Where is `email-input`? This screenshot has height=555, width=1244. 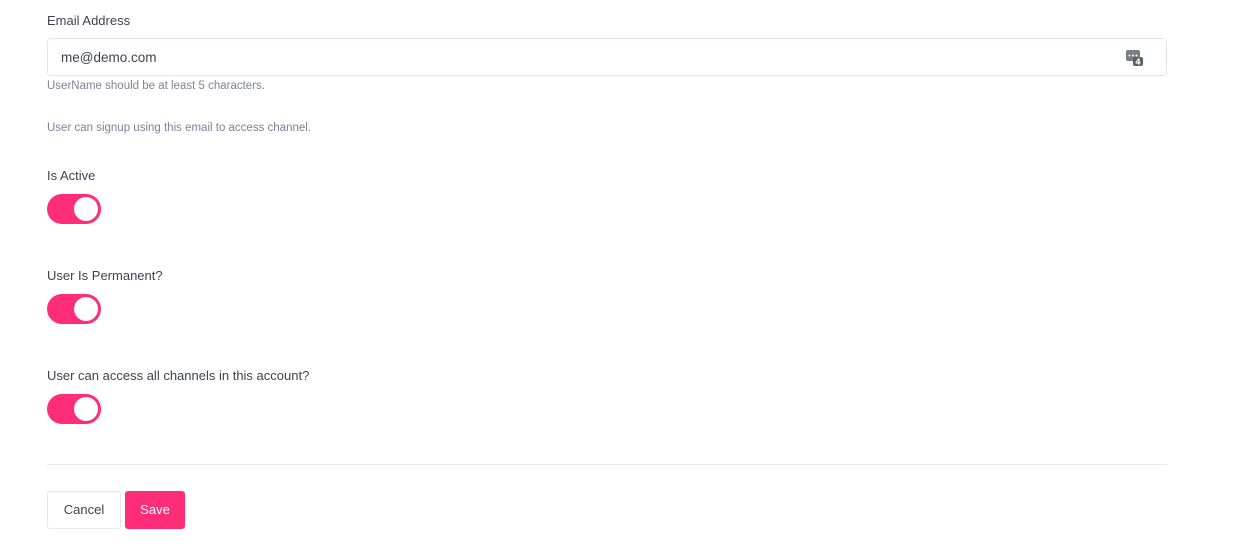
email-input is located at coordinates (591, 57).